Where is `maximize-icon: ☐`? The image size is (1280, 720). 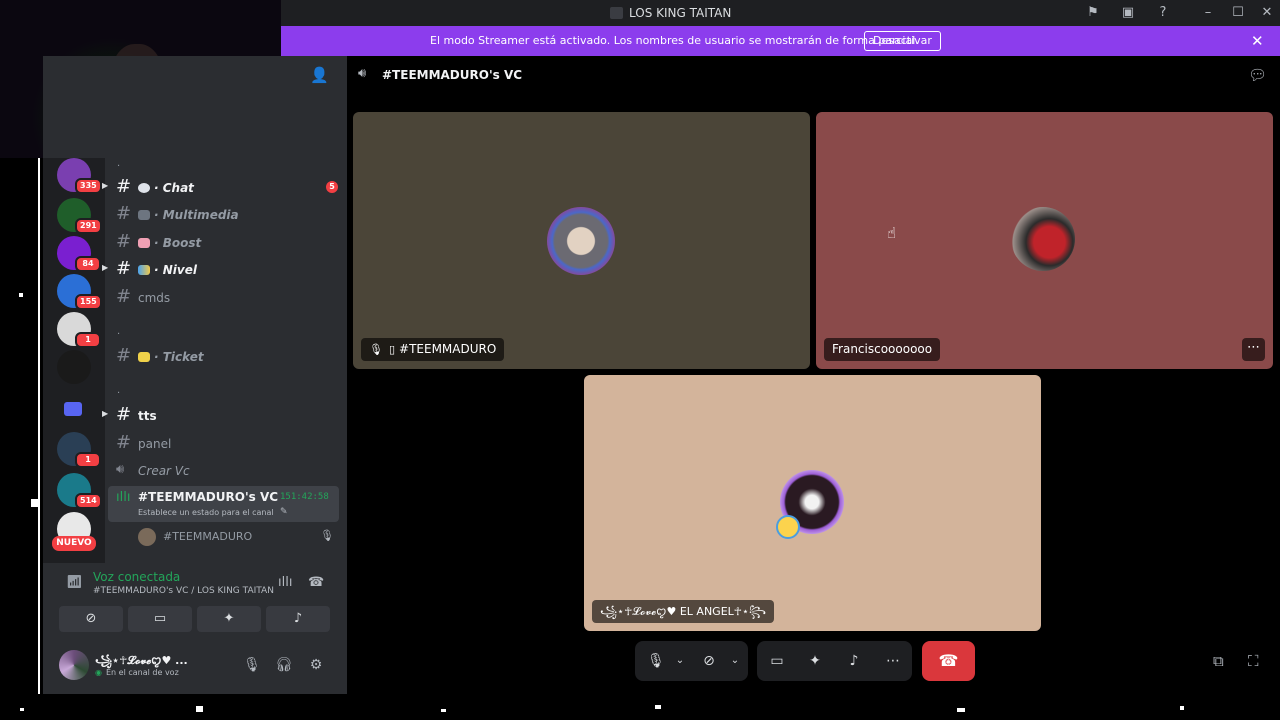
maximize-icon: ☐ is located at coordinates (1238, 13).